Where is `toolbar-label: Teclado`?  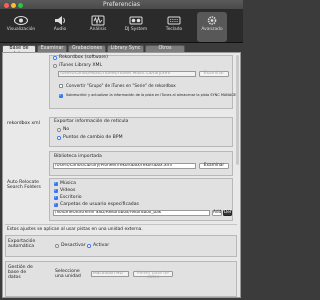 toolbar-label: Teclado is located at coordinates (174, 29).